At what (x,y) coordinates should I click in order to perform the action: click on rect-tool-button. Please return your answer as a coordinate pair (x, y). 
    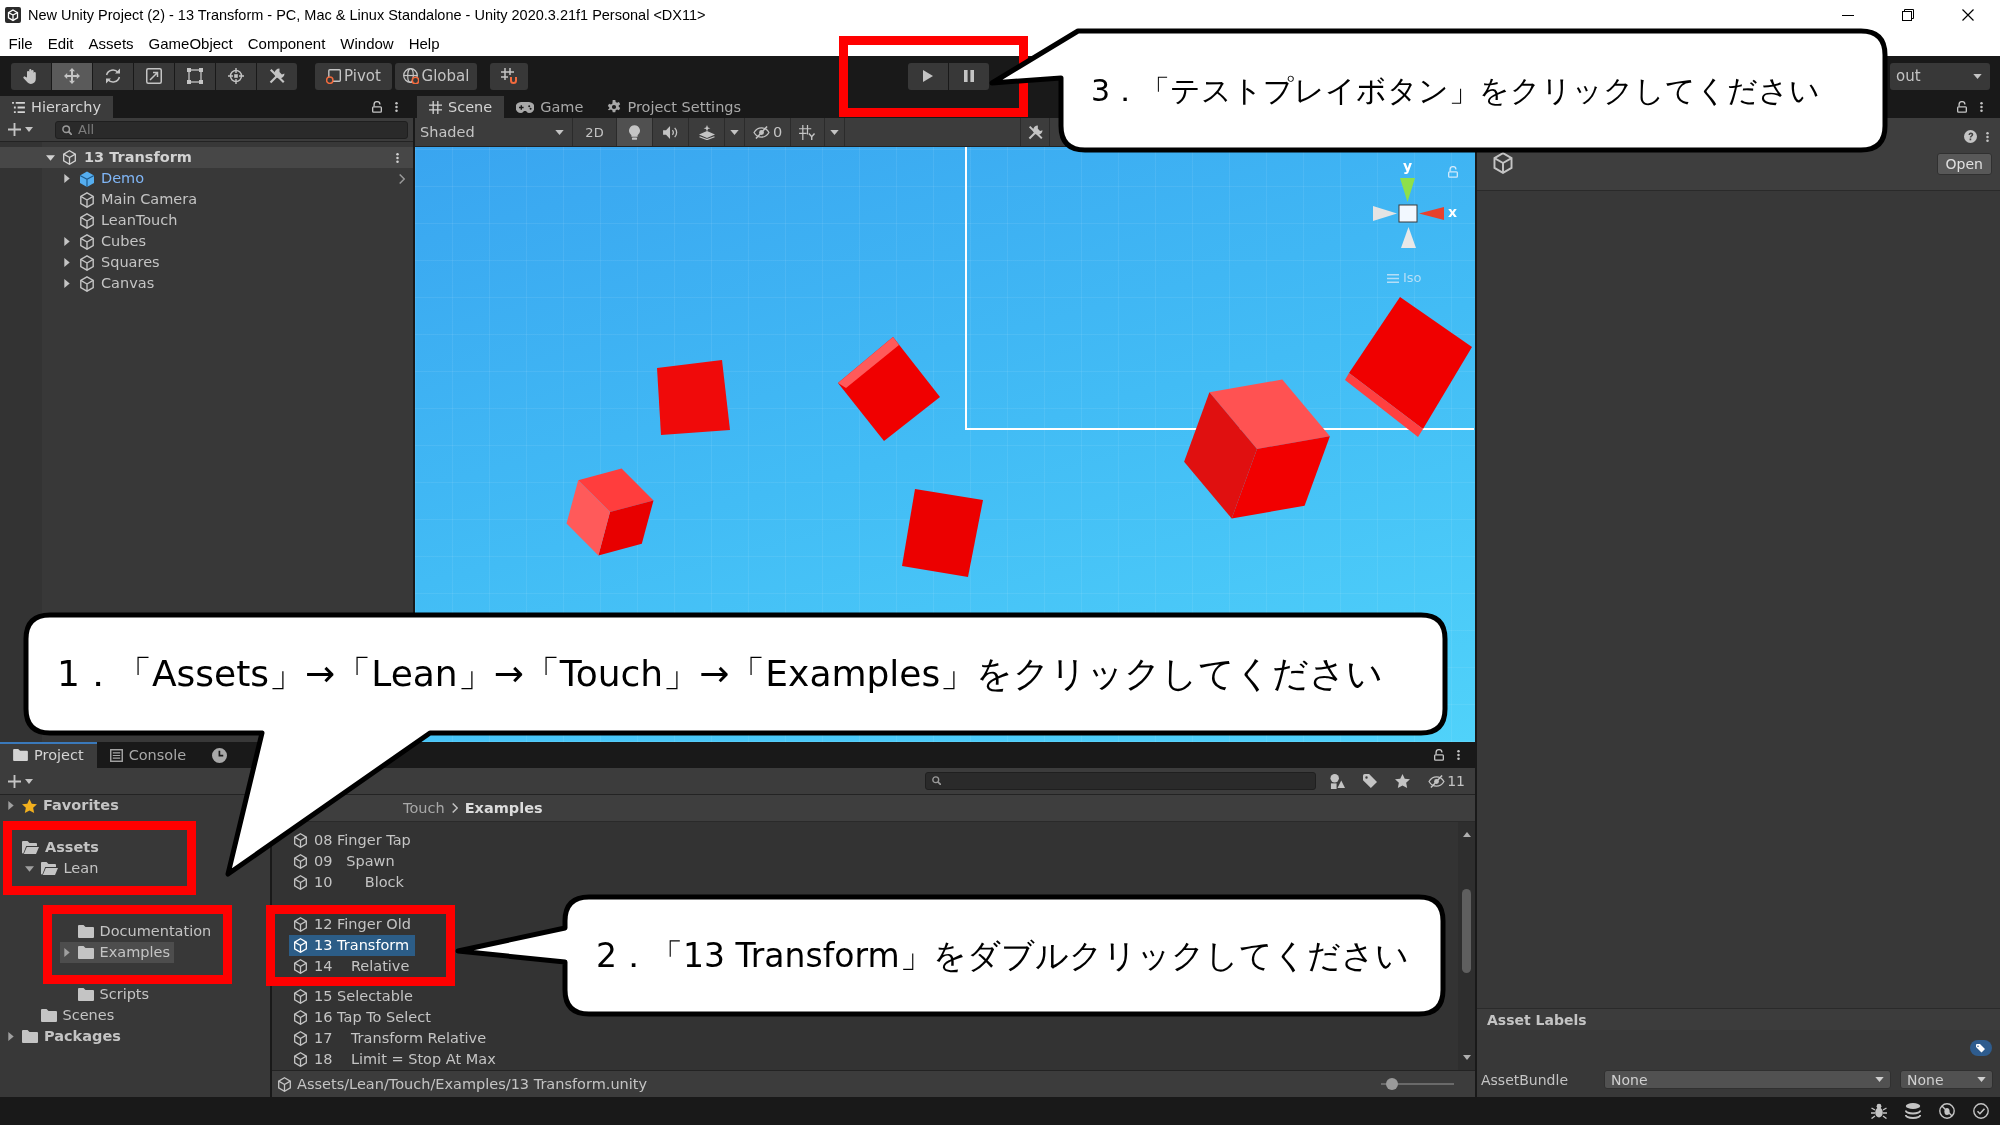
    Looking at the image, I should click on (195, 76).